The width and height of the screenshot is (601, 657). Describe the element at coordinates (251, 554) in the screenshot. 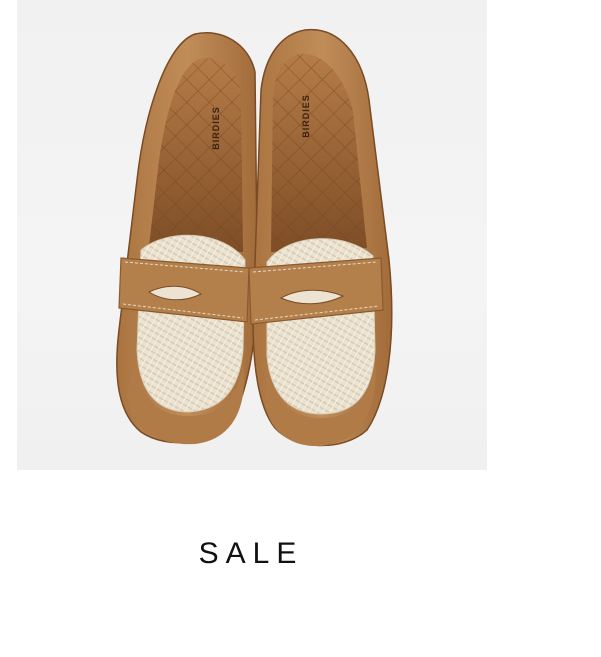

I see `sale-link-label: SALE` at that location.